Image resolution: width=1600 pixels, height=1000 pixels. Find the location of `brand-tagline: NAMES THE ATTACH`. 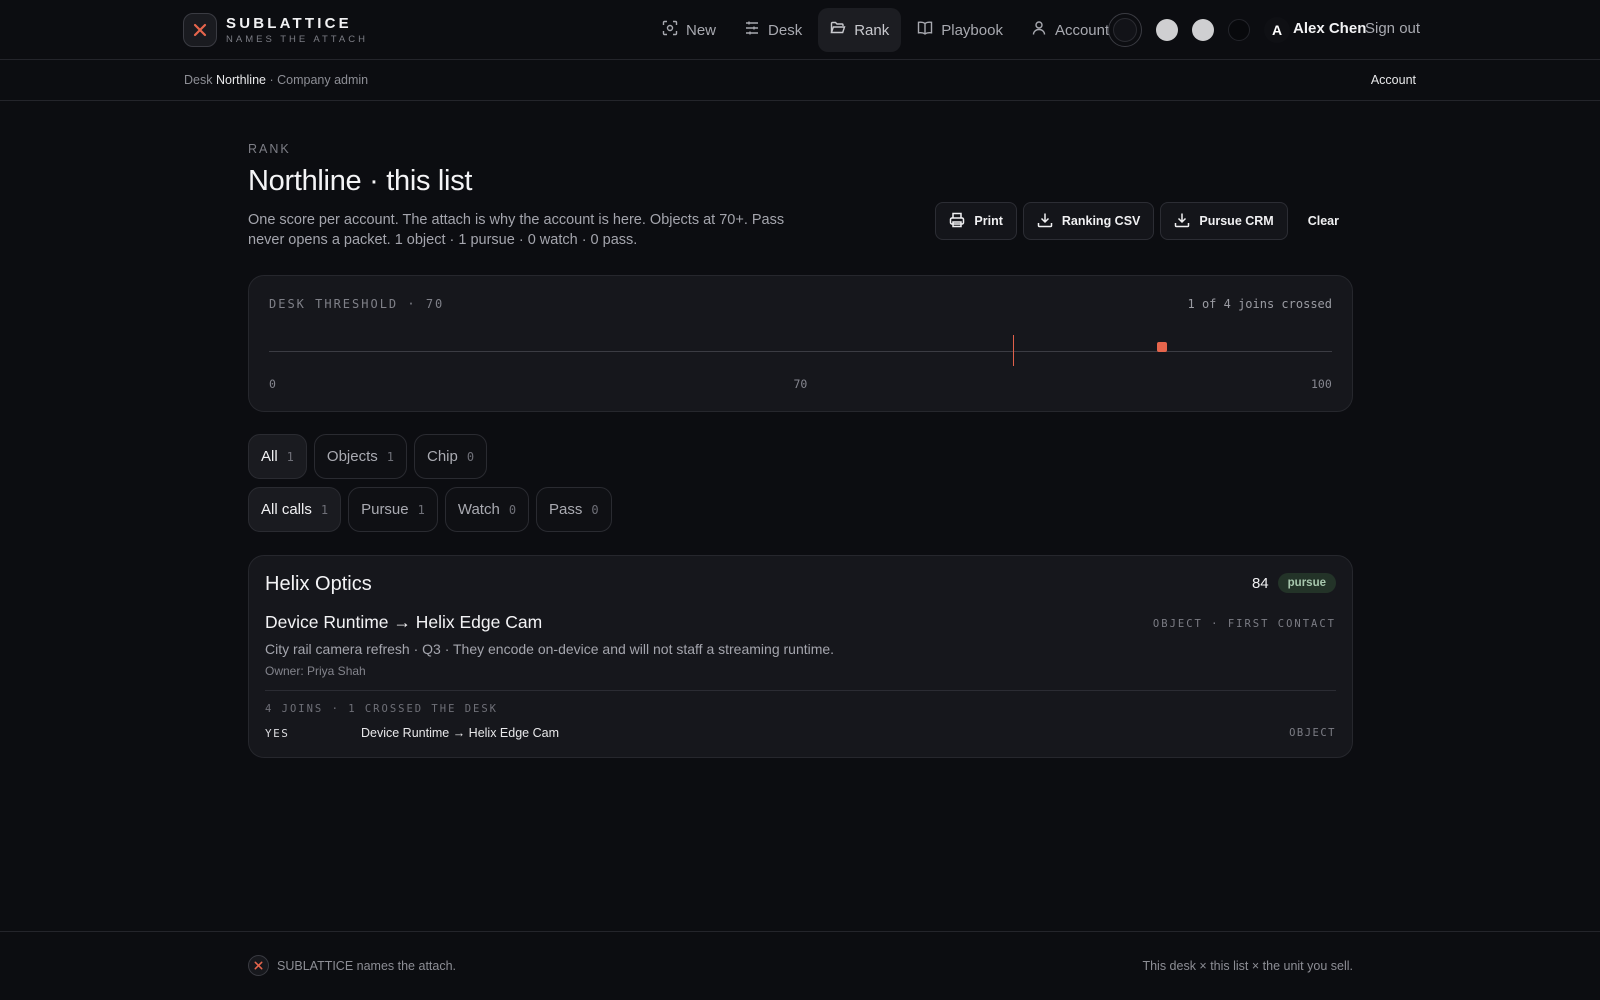

brand-tagline: NAMES THE ATTACH is located at coordinates (297, 39).